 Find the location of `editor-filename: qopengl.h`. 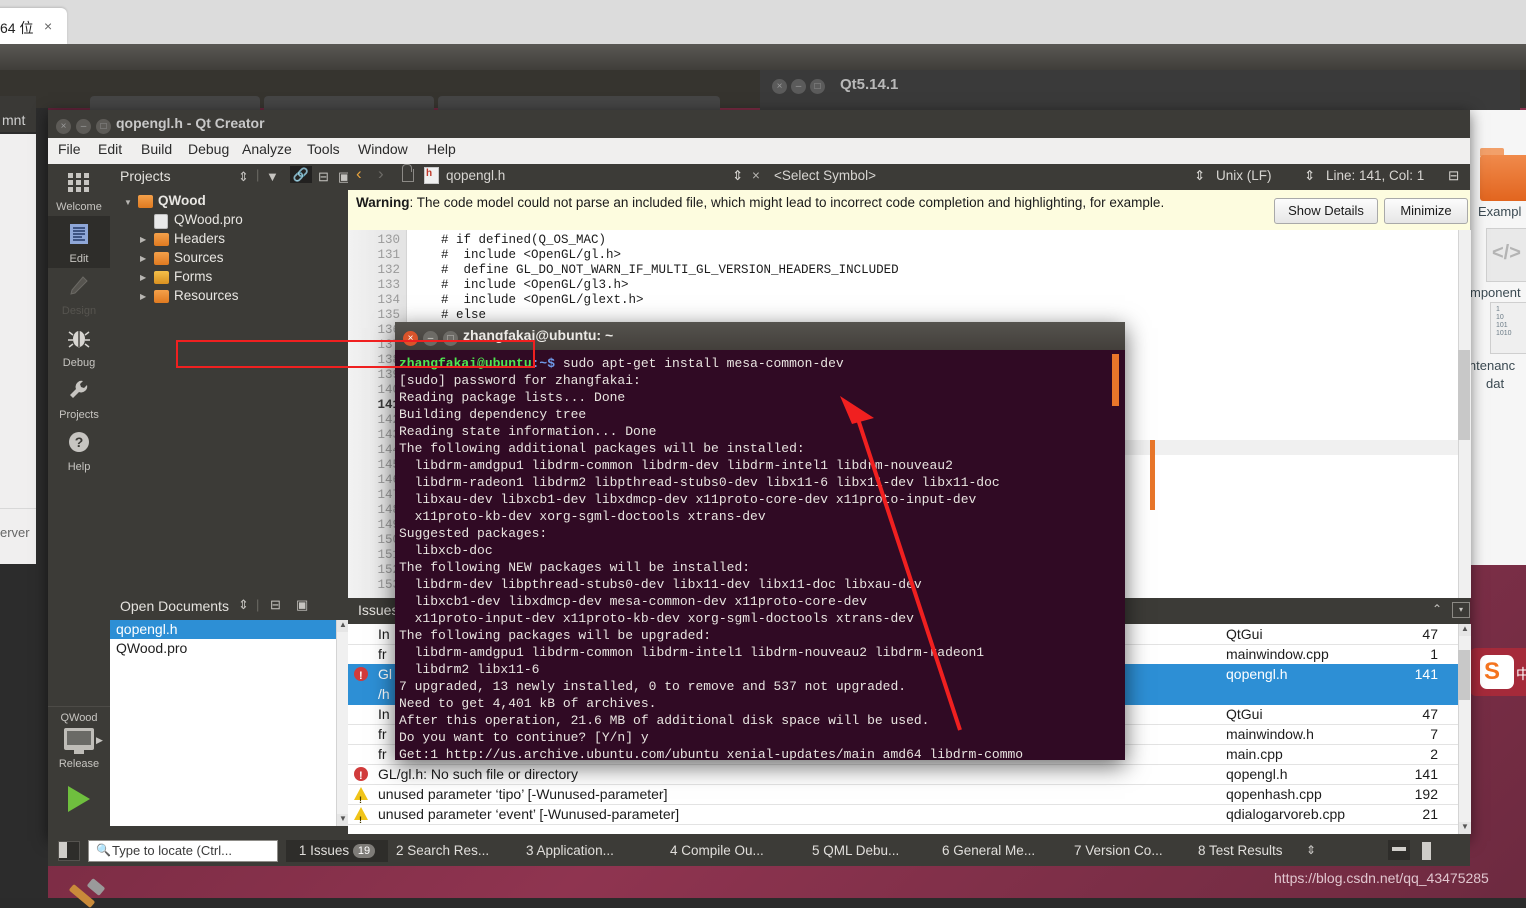

editor-filename: qopengl.h is located at coordinates (475, 175).